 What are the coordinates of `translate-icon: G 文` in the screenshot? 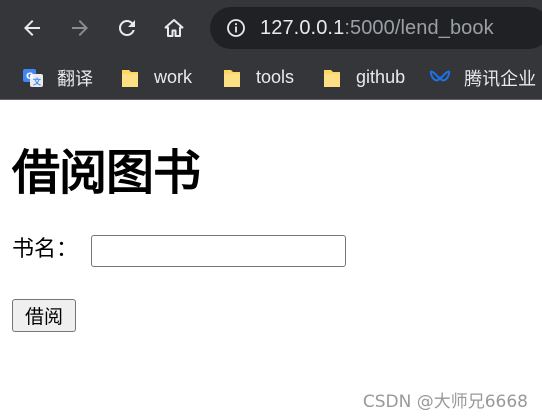 It's located at (33, 78).